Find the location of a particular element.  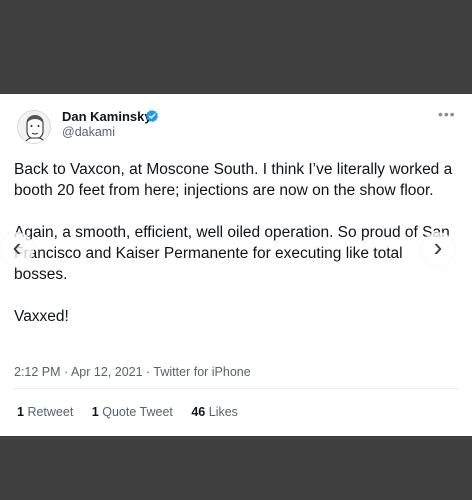

quotes-label: Quote Tweet is located at coordinates (137, 412).